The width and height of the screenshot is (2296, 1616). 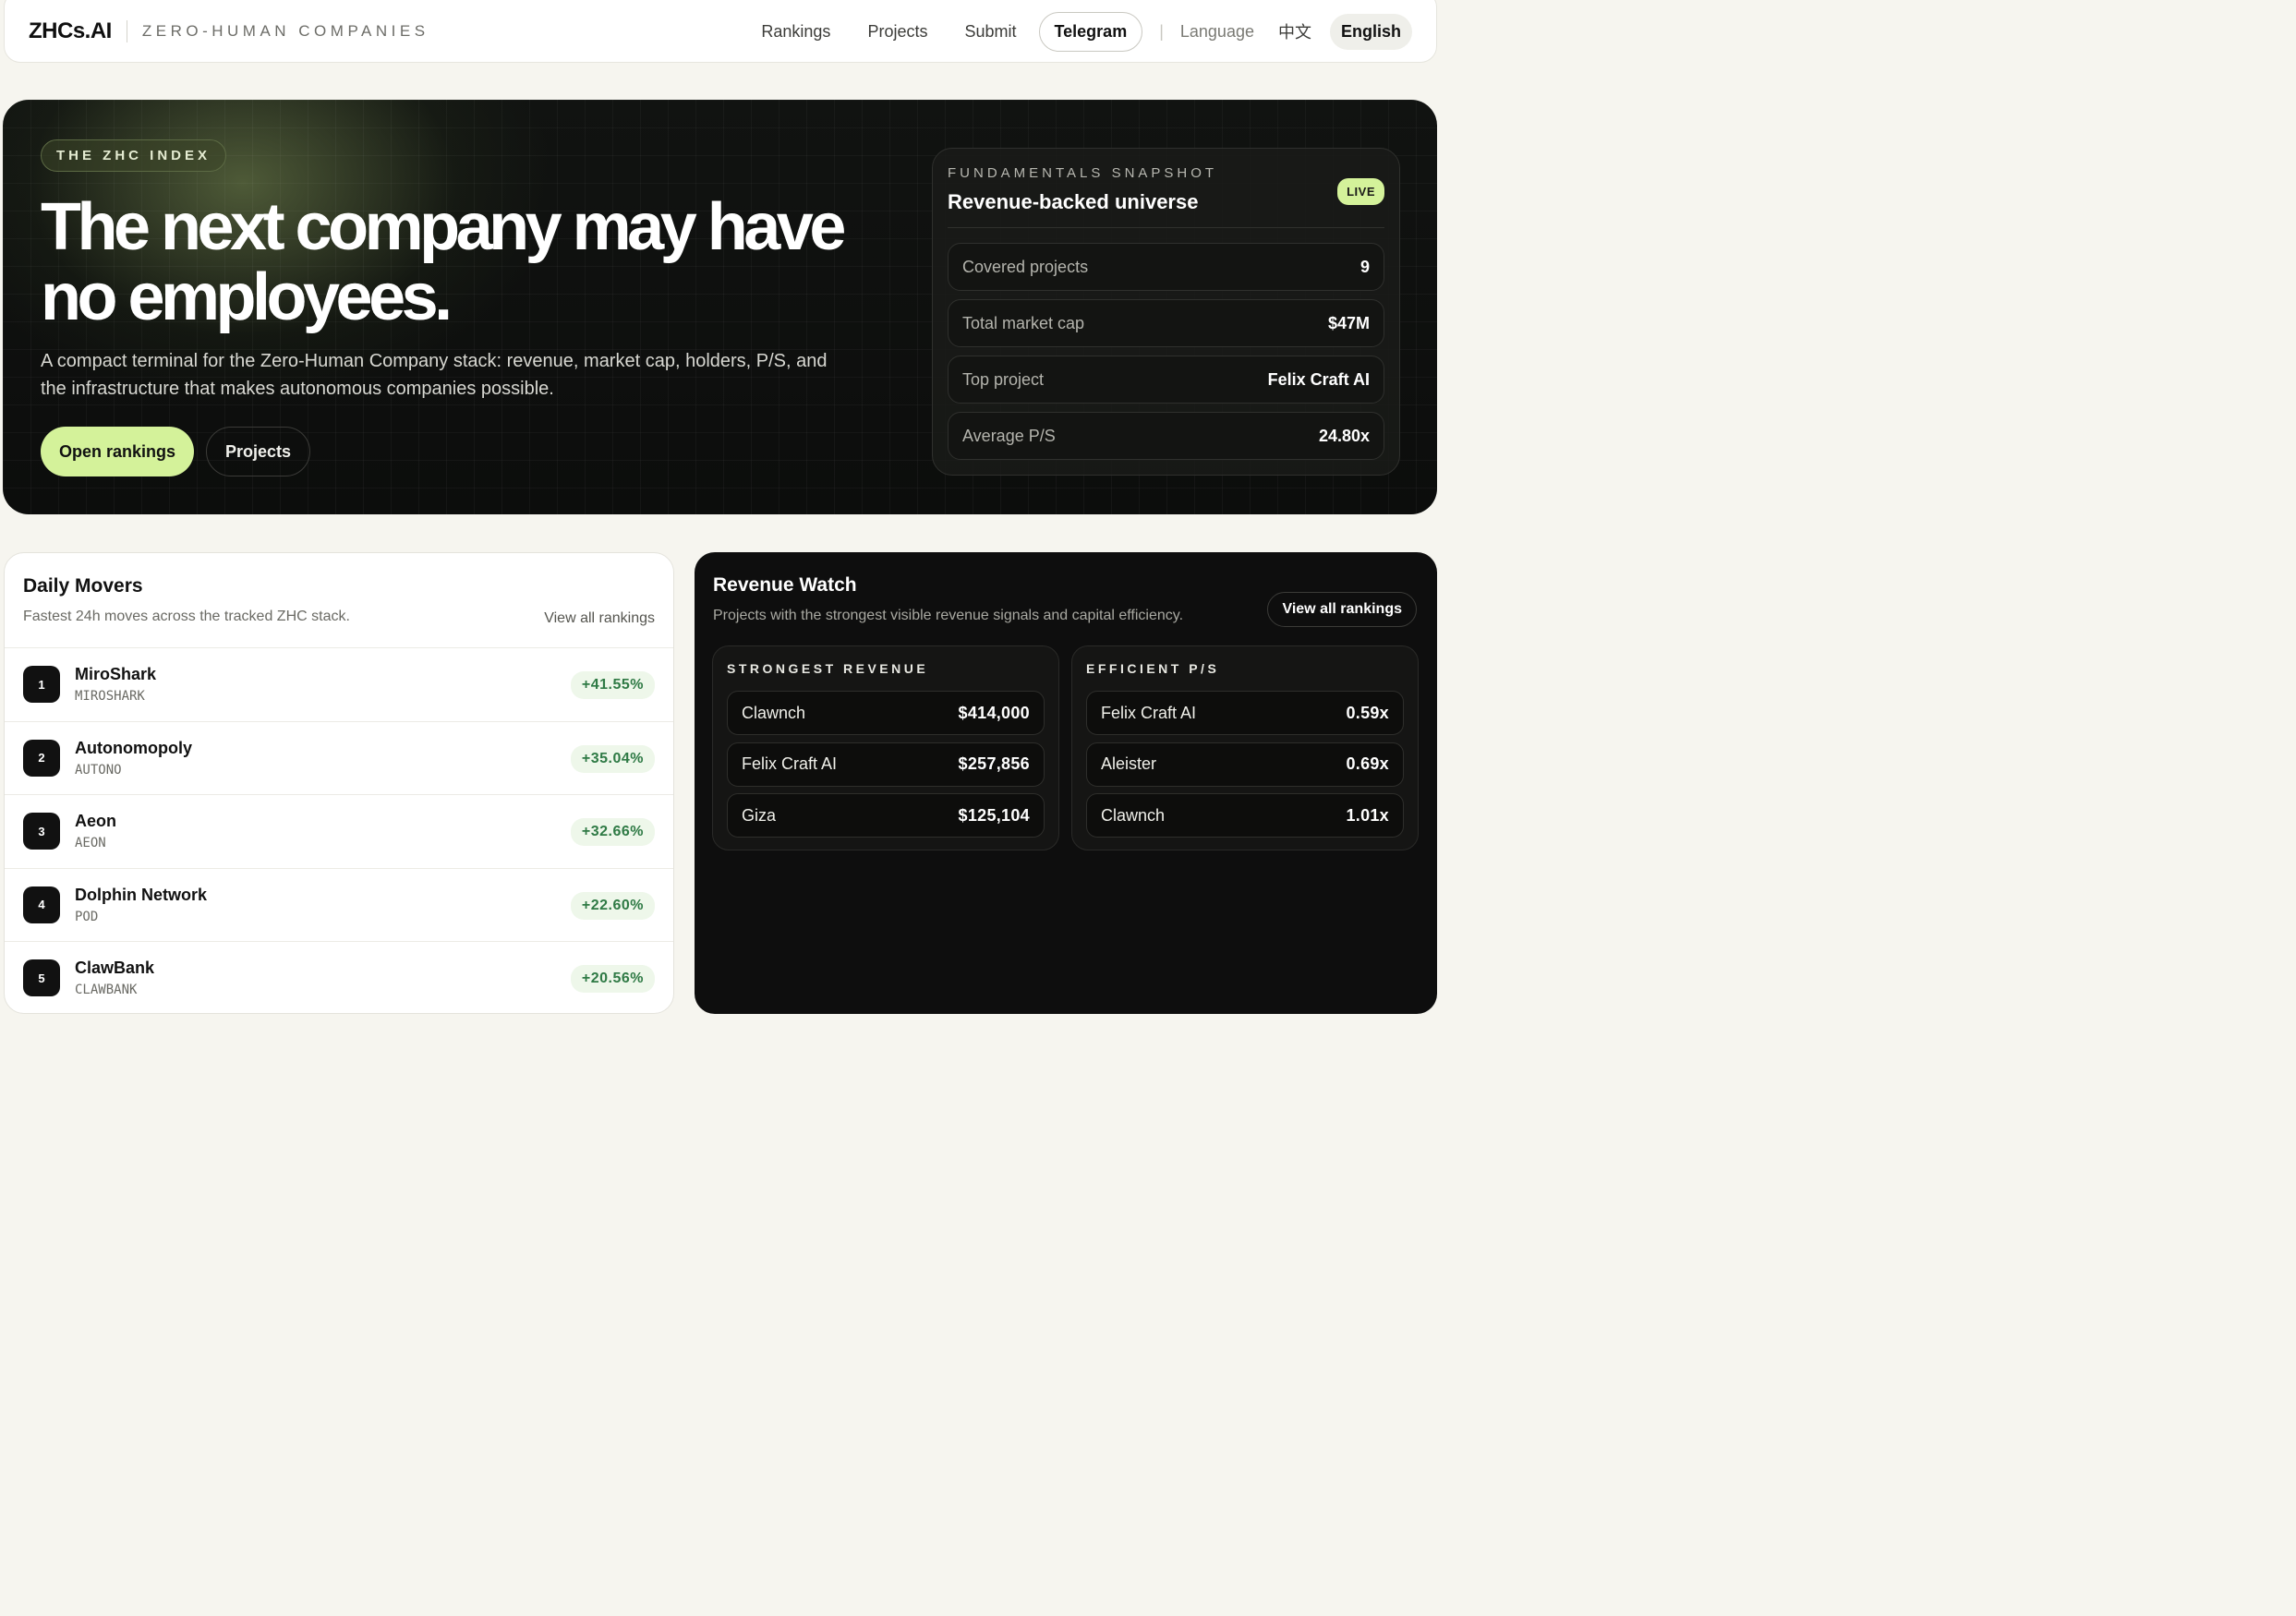 I want to click on list-item: 3 Aeon AEON +32.66%, so click(x=339, y=831).